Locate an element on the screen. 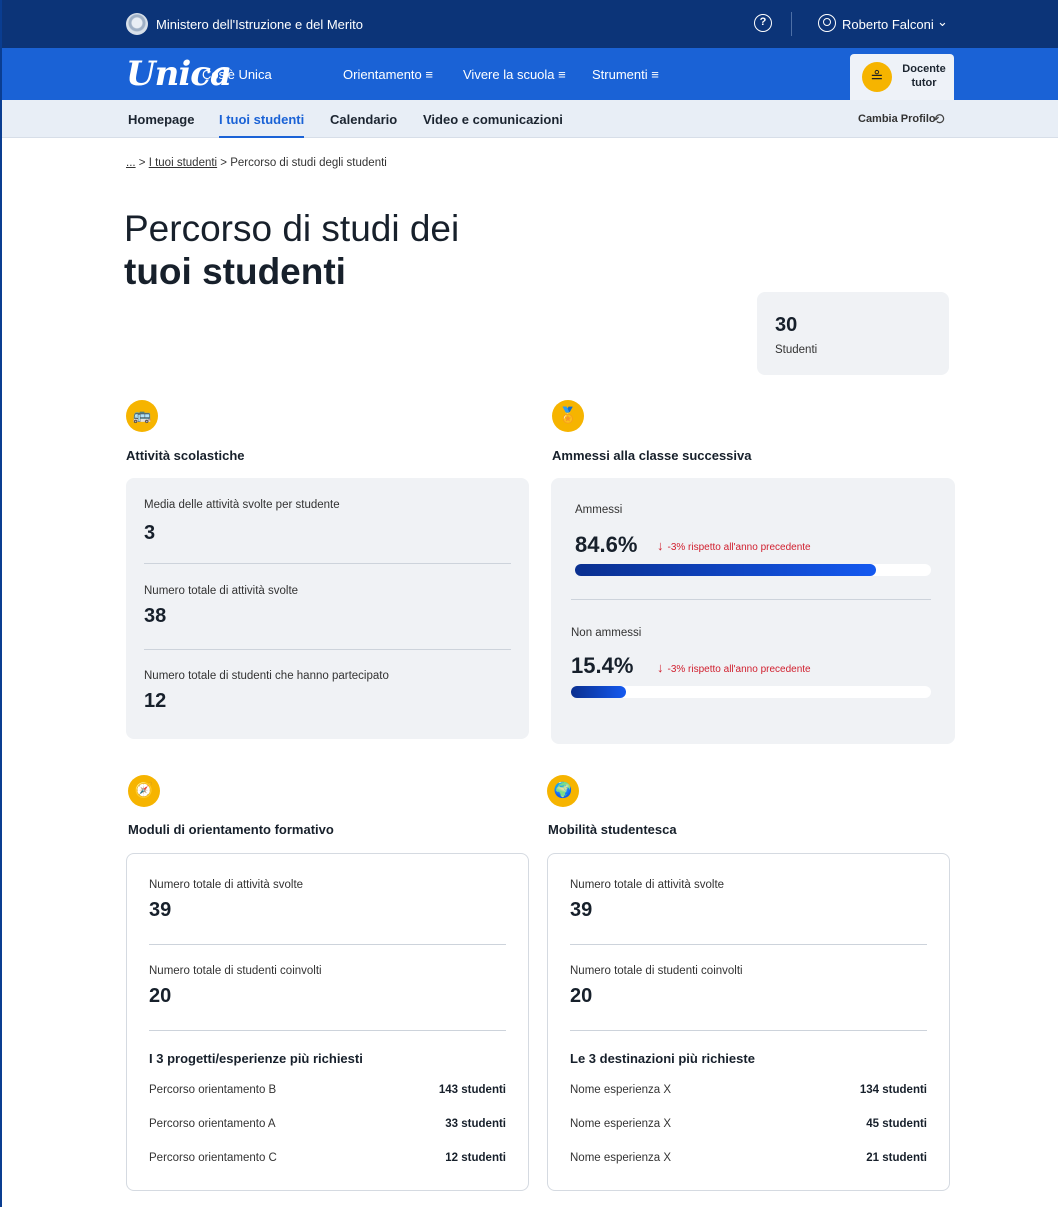  non-ammessi-percent: 15.4% is located at coordinates (602, 665).